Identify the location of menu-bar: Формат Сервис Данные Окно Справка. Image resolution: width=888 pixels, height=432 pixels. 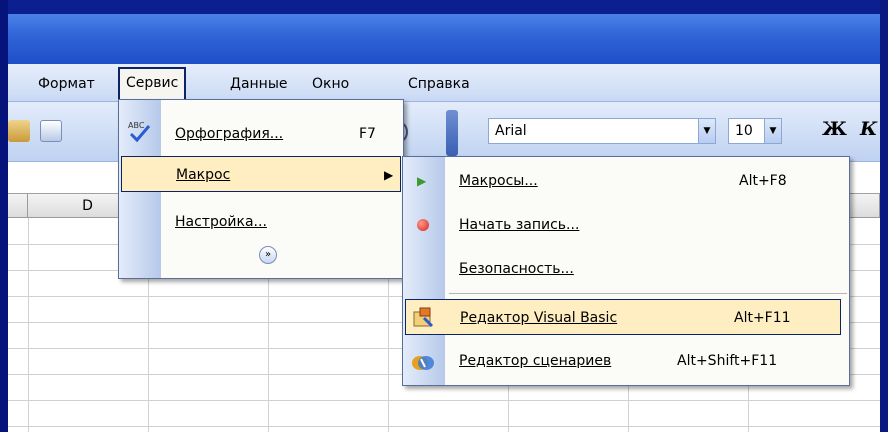
(444, 83).